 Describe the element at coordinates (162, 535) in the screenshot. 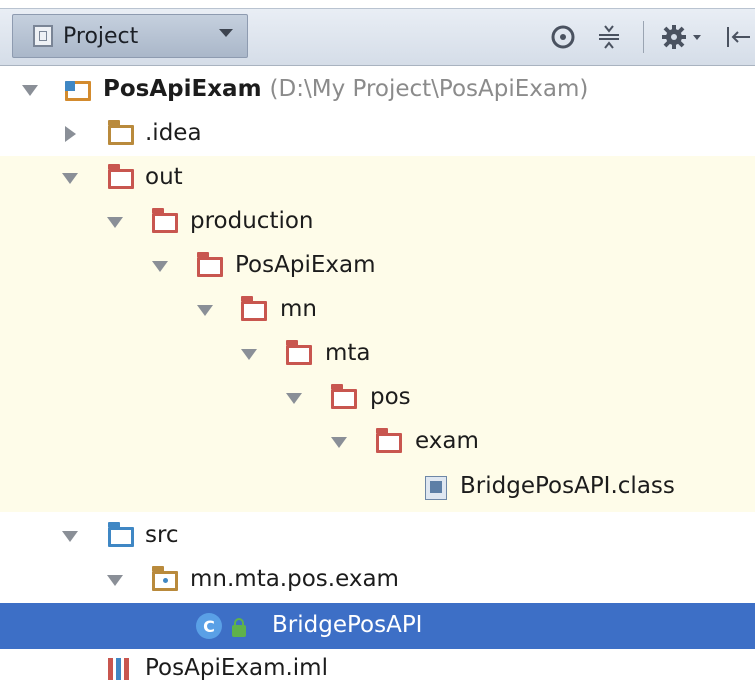

I see `tree-label-src: src` at that location.